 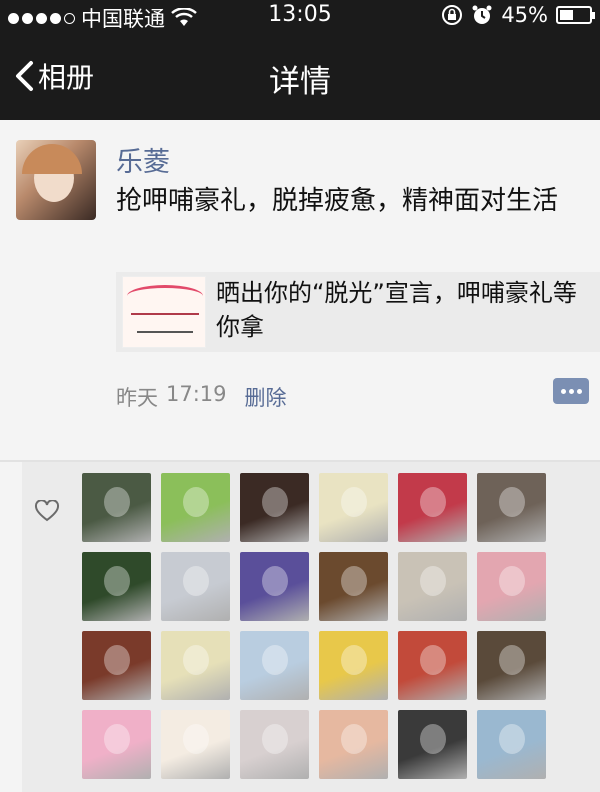 I want to click on post-time: 17:19, so click(x=196, y=394).